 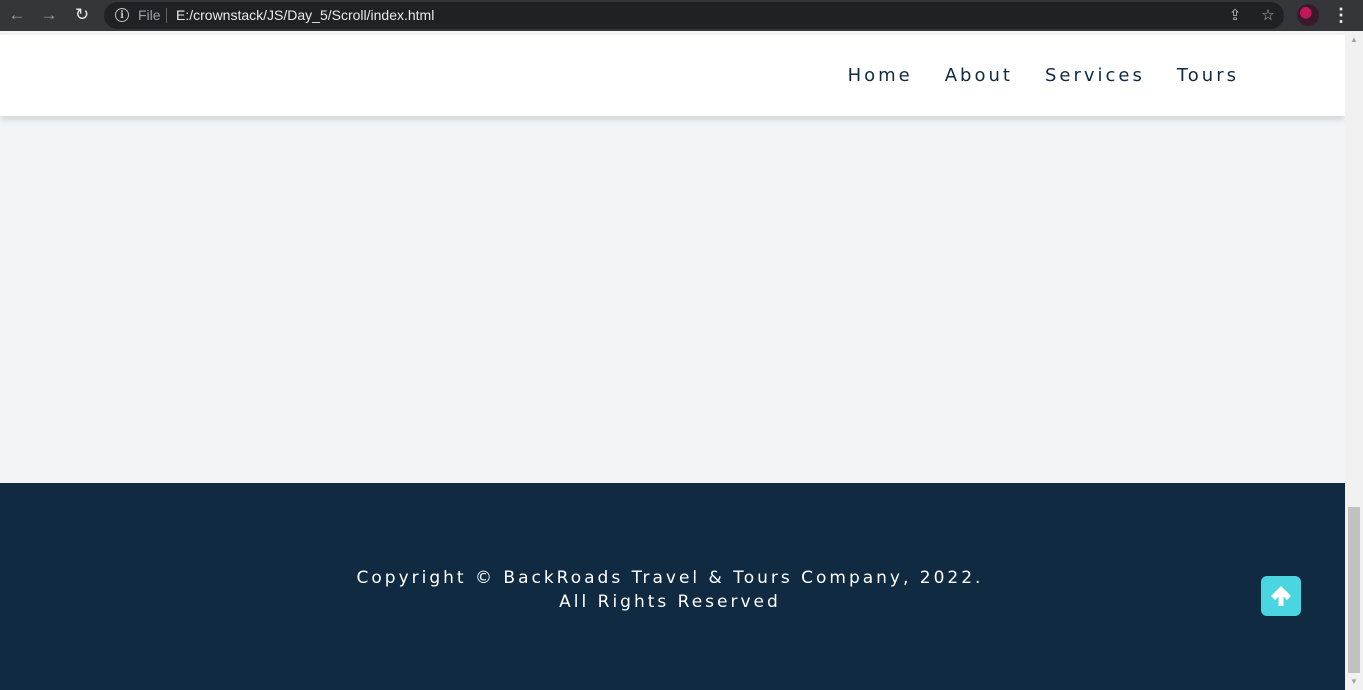 What do you see at coordinates (1354, 590) in the screenshot?
I see `scrollbar-thumb` at bounding box center [1354, 590].